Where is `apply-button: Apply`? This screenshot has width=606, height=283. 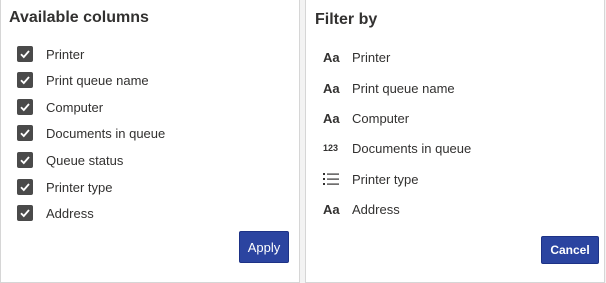
apply-button: Apply is located at coordinates (264, 247).